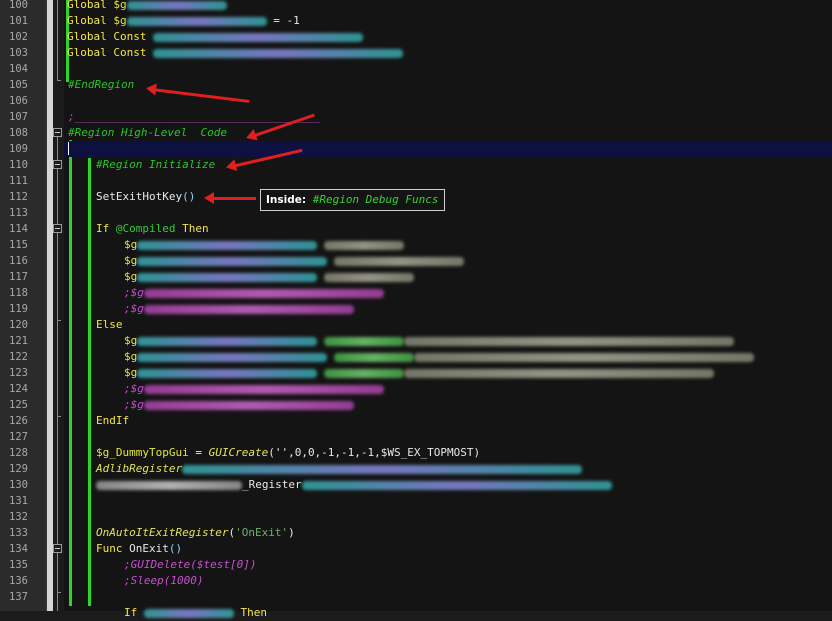 This screenshot has width=832, height=621. What do you see at coordinates (149, 548) in the screenshot?
I see `function-name: OnExit` at bounding box center [149, 548].